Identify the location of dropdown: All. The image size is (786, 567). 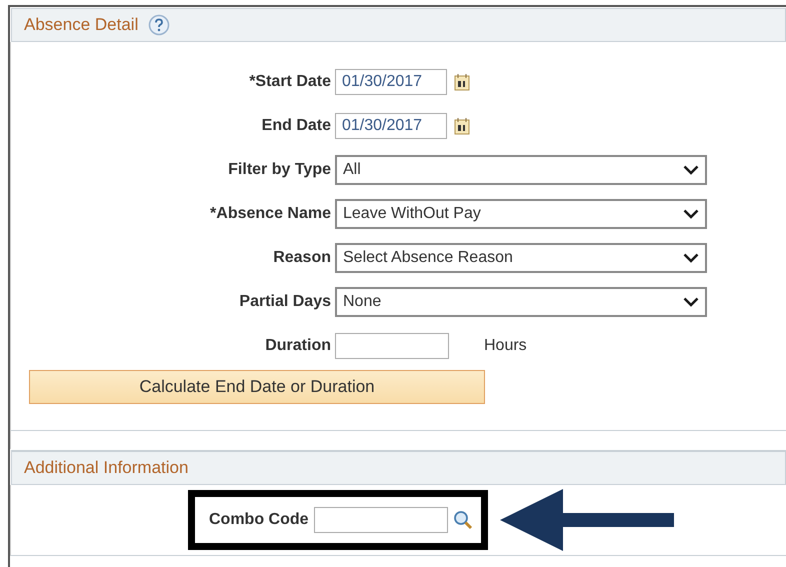
(521, 170).